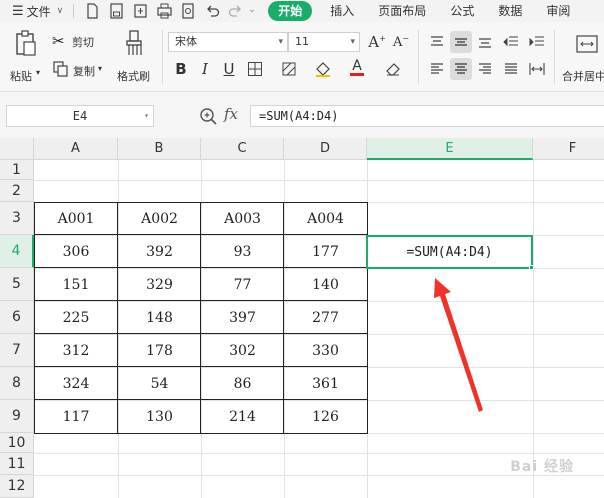  I want to click on cell-d9: 126, so click(325, 416).